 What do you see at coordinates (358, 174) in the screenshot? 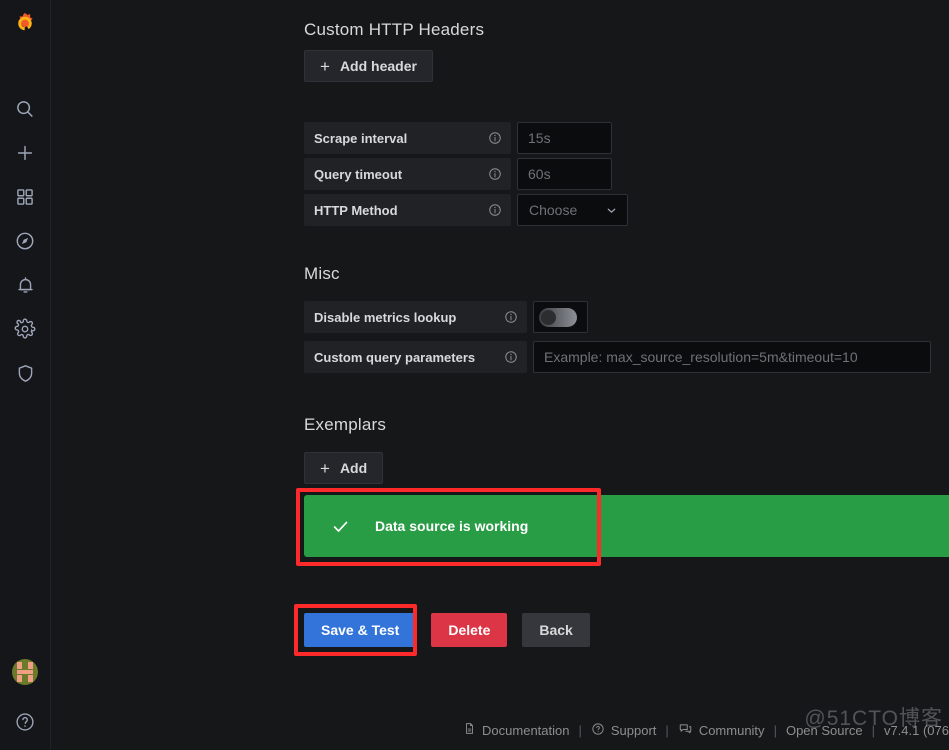
I see `query-timeout-label-text: Query timeout` at bounding box center [358, 174].